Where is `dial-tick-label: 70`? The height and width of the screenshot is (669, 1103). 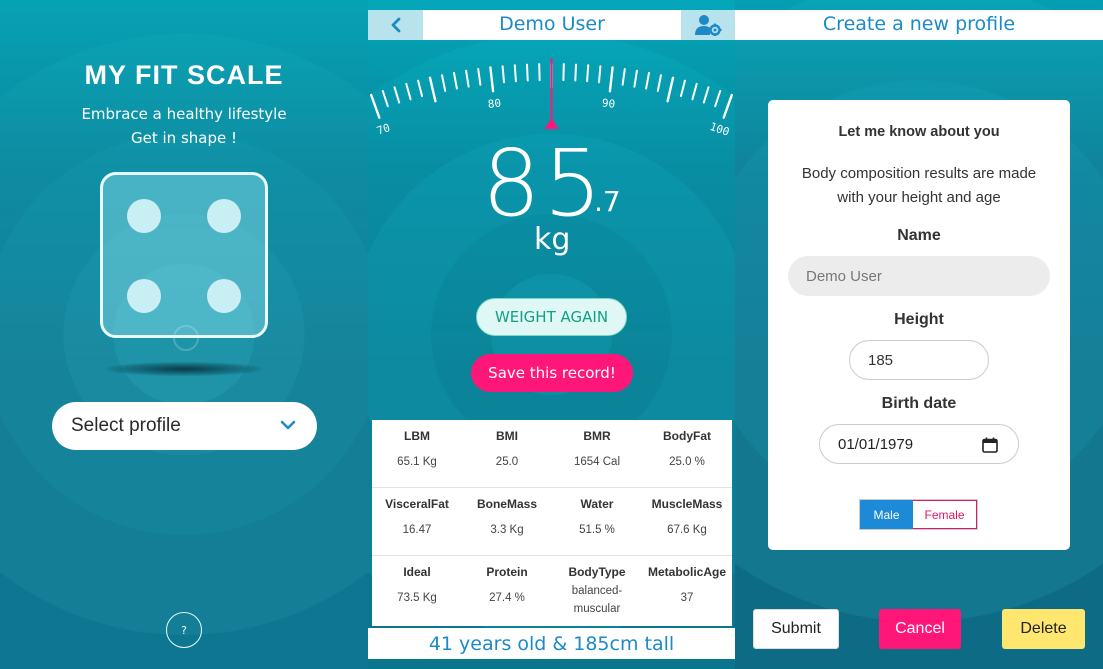
dial-tick-label: 70 is located at coordinates (383, 128).